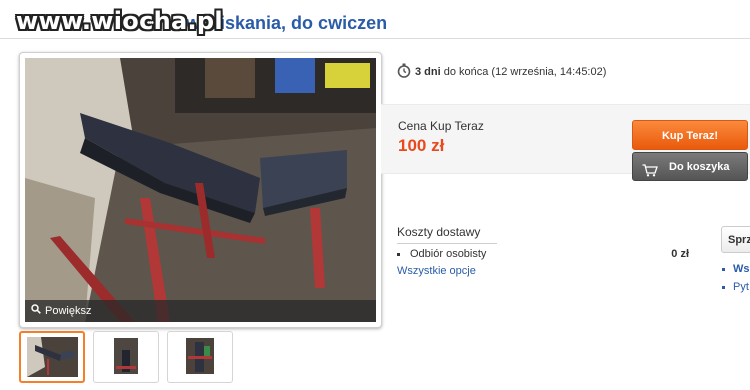 The height and width of the screenshot is (390, 750). I want to click on add-to-cart-button: Do koszyka, so click(690, 166).